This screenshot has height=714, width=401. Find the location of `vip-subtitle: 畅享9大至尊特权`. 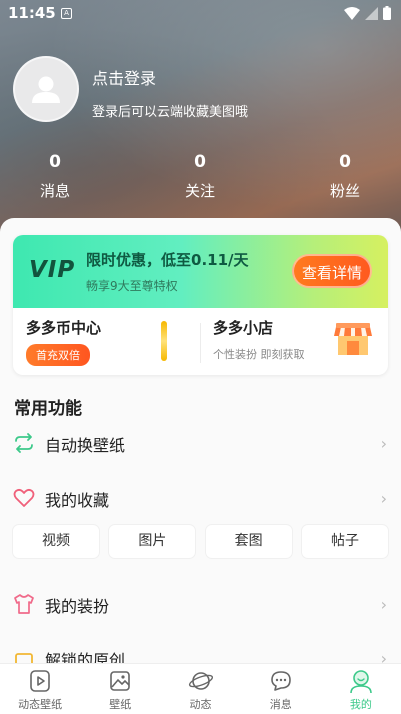

vip-subtitle: 畅享9大至尊特权 is located at coordinates (132, 286).